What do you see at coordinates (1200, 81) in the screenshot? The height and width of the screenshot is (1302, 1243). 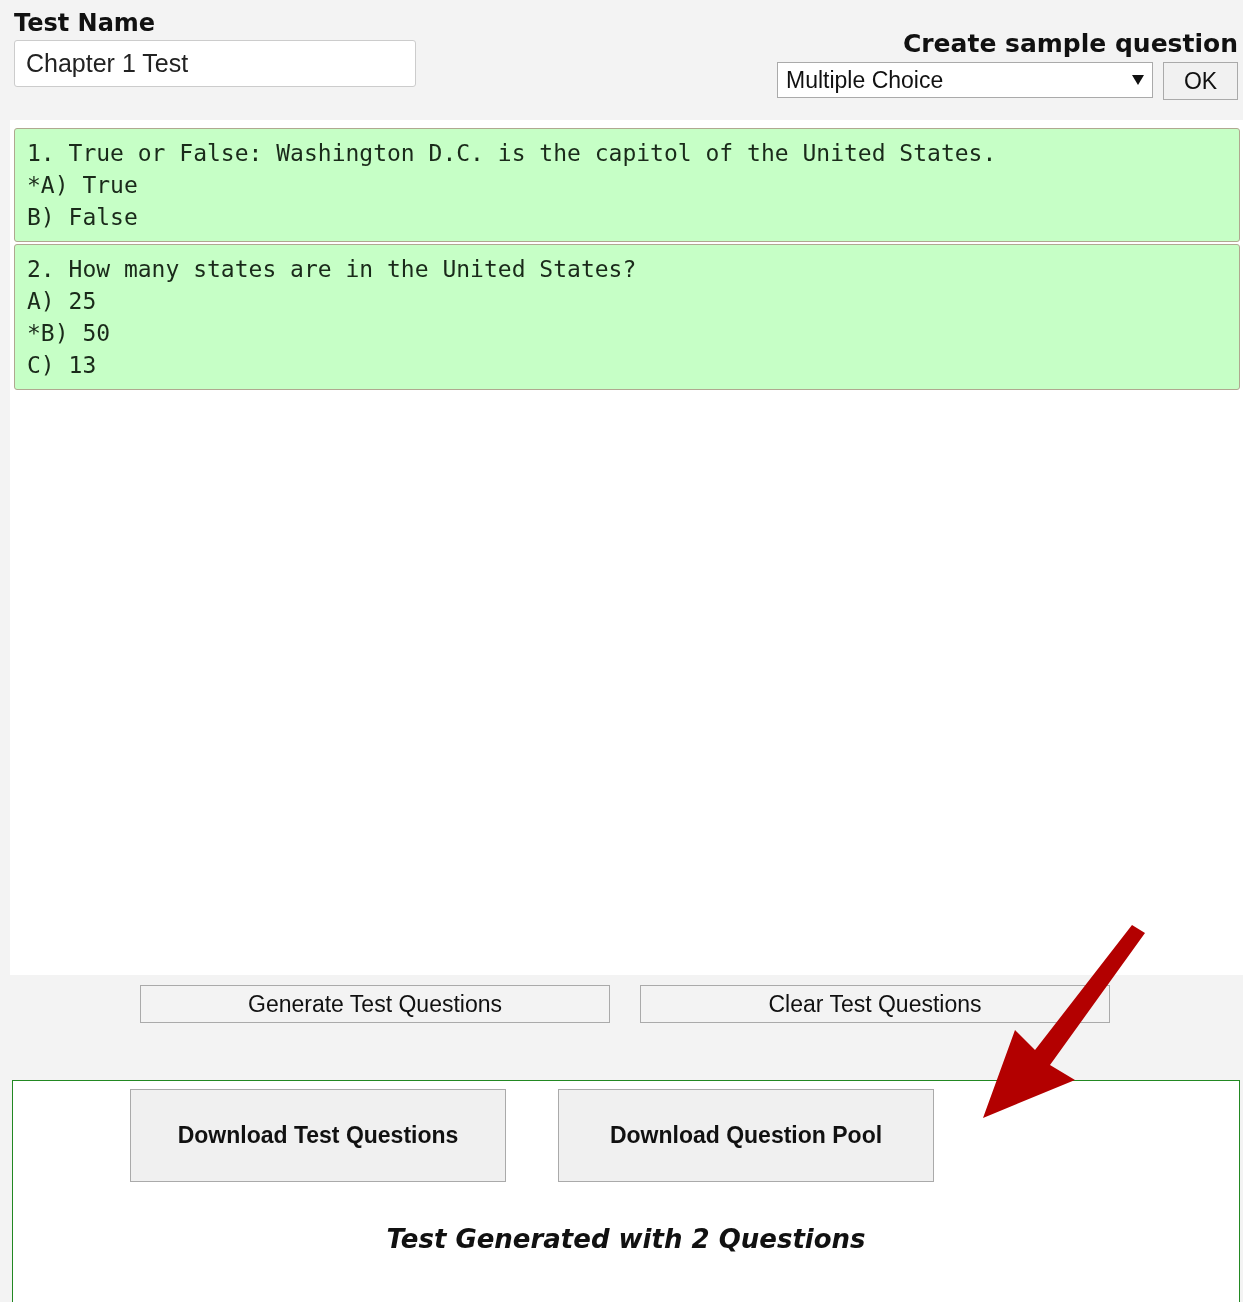 I see `ok-button: OK` at bounding box center [1200, 81].